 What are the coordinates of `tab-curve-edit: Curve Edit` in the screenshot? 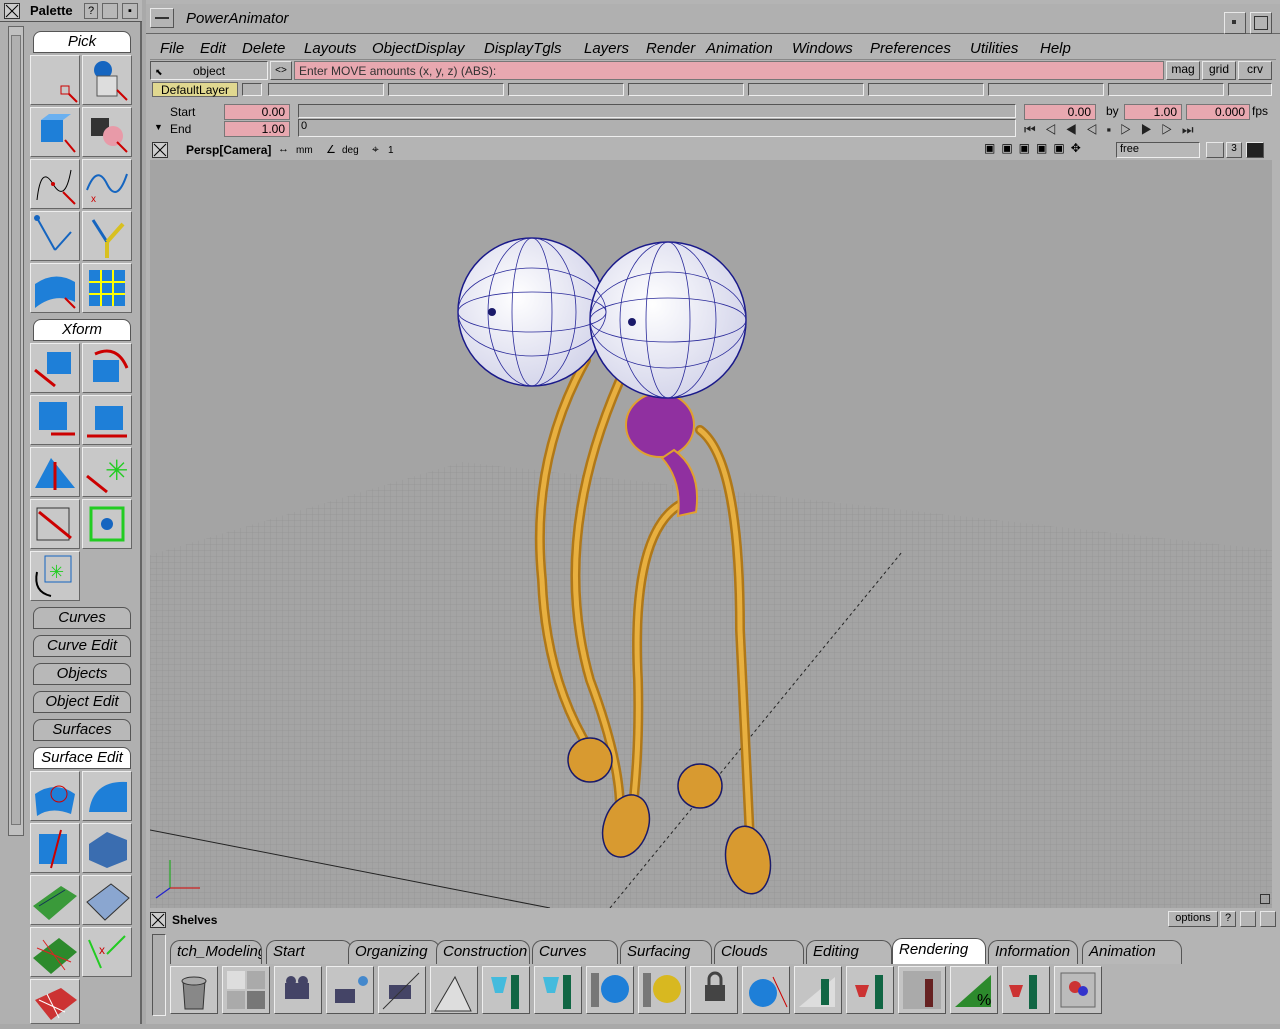 It's located at (82, 646).